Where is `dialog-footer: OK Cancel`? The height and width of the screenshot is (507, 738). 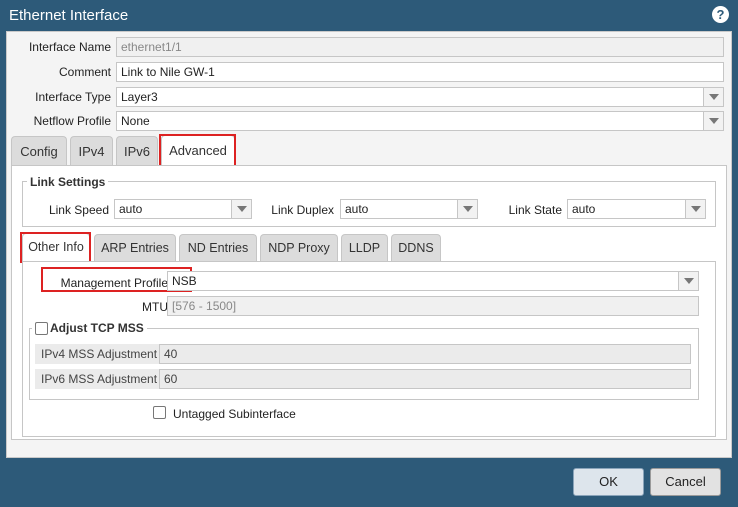 dialog-footer: OK Cancel is located at coordinates (369, 483).